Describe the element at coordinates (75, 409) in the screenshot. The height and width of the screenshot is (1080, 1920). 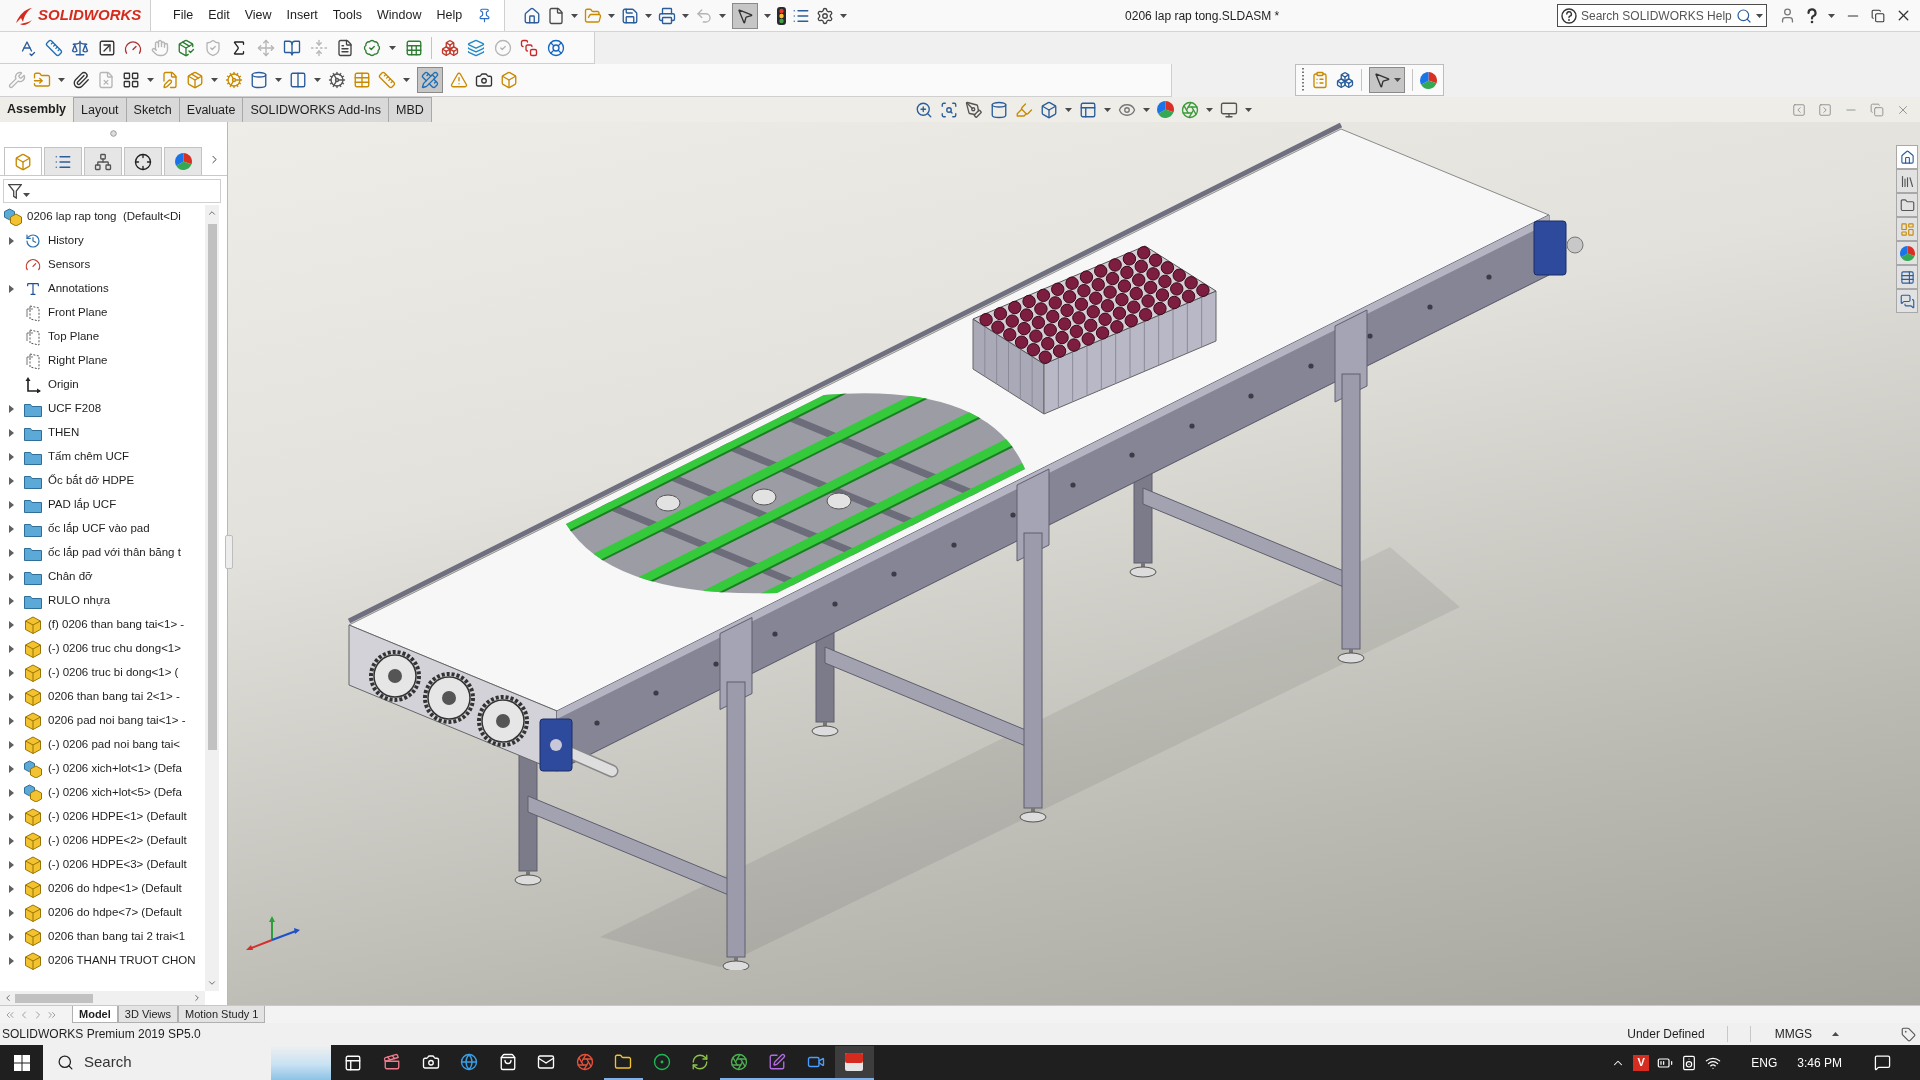
I see `tree-item-label: UCF F208` at that location.